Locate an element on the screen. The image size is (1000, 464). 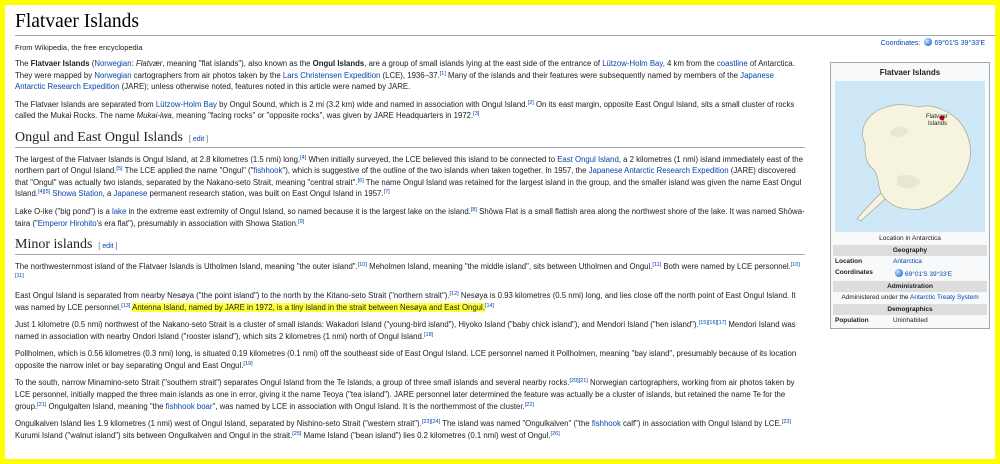
wiki-link: fishhook boar is located at coordinates (189, 406).